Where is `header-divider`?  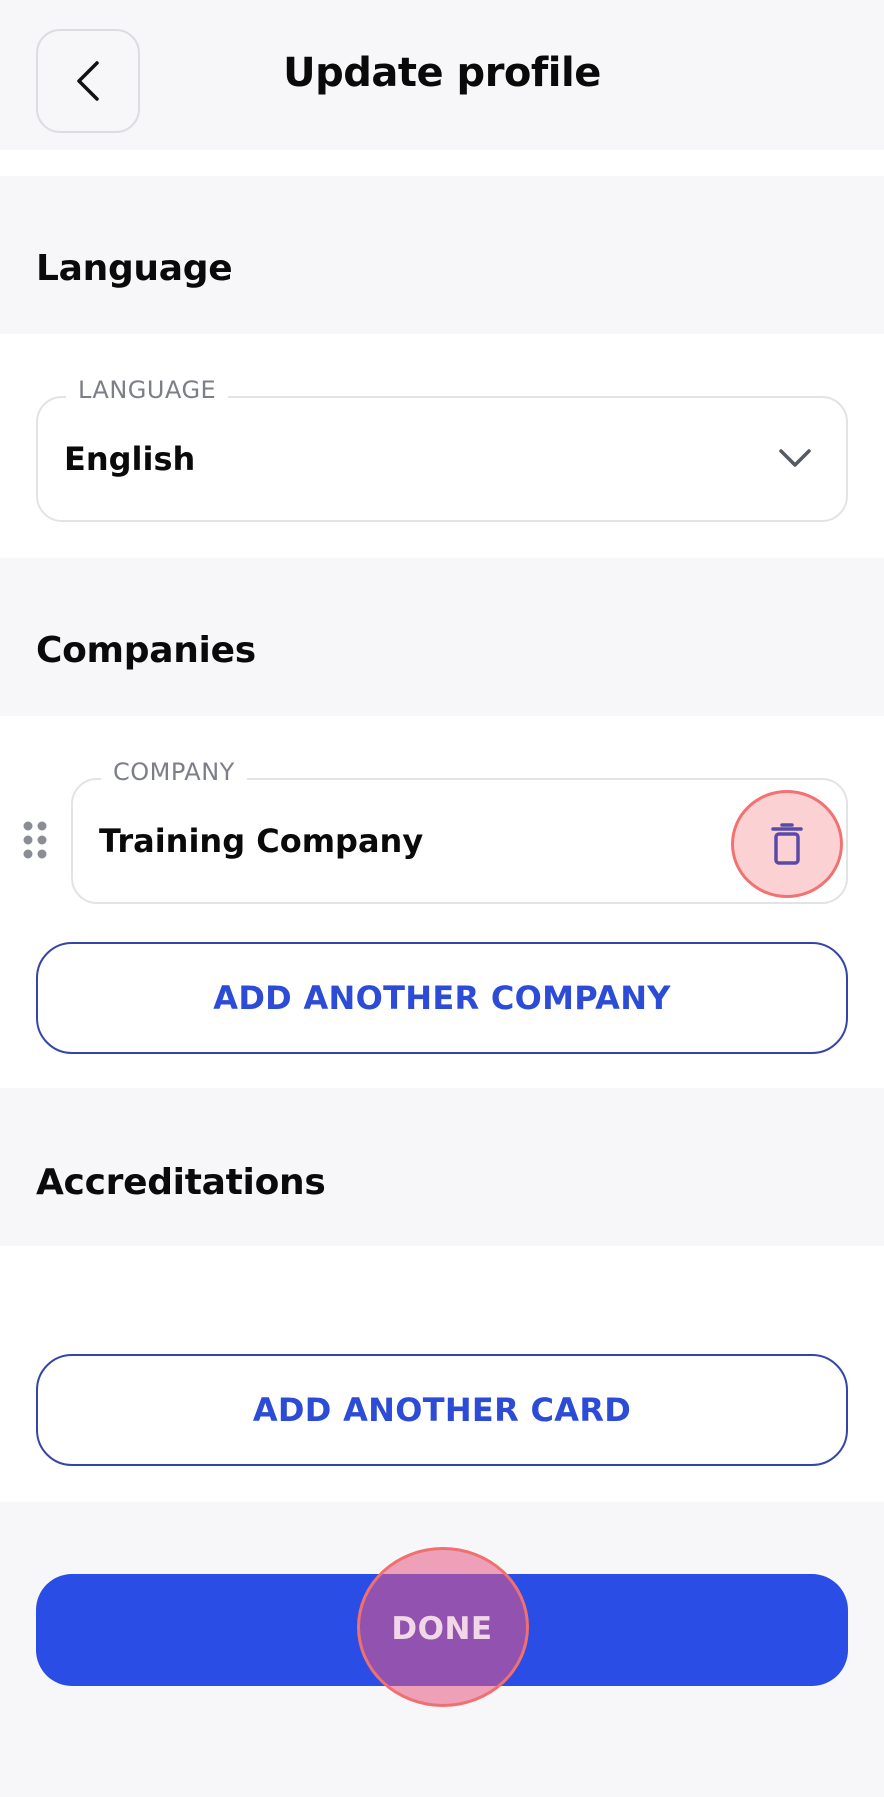
header-divider is located at coordinates (442, 163).